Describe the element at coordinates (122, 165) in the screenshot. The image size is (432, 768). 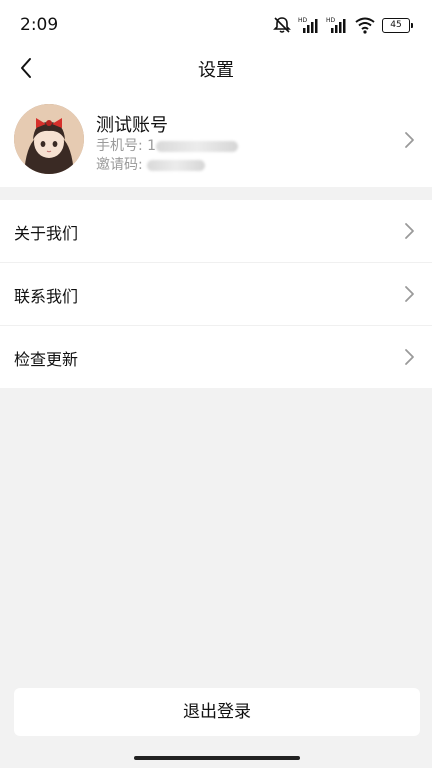
I see `invite-label: 邀请码:` at that location.